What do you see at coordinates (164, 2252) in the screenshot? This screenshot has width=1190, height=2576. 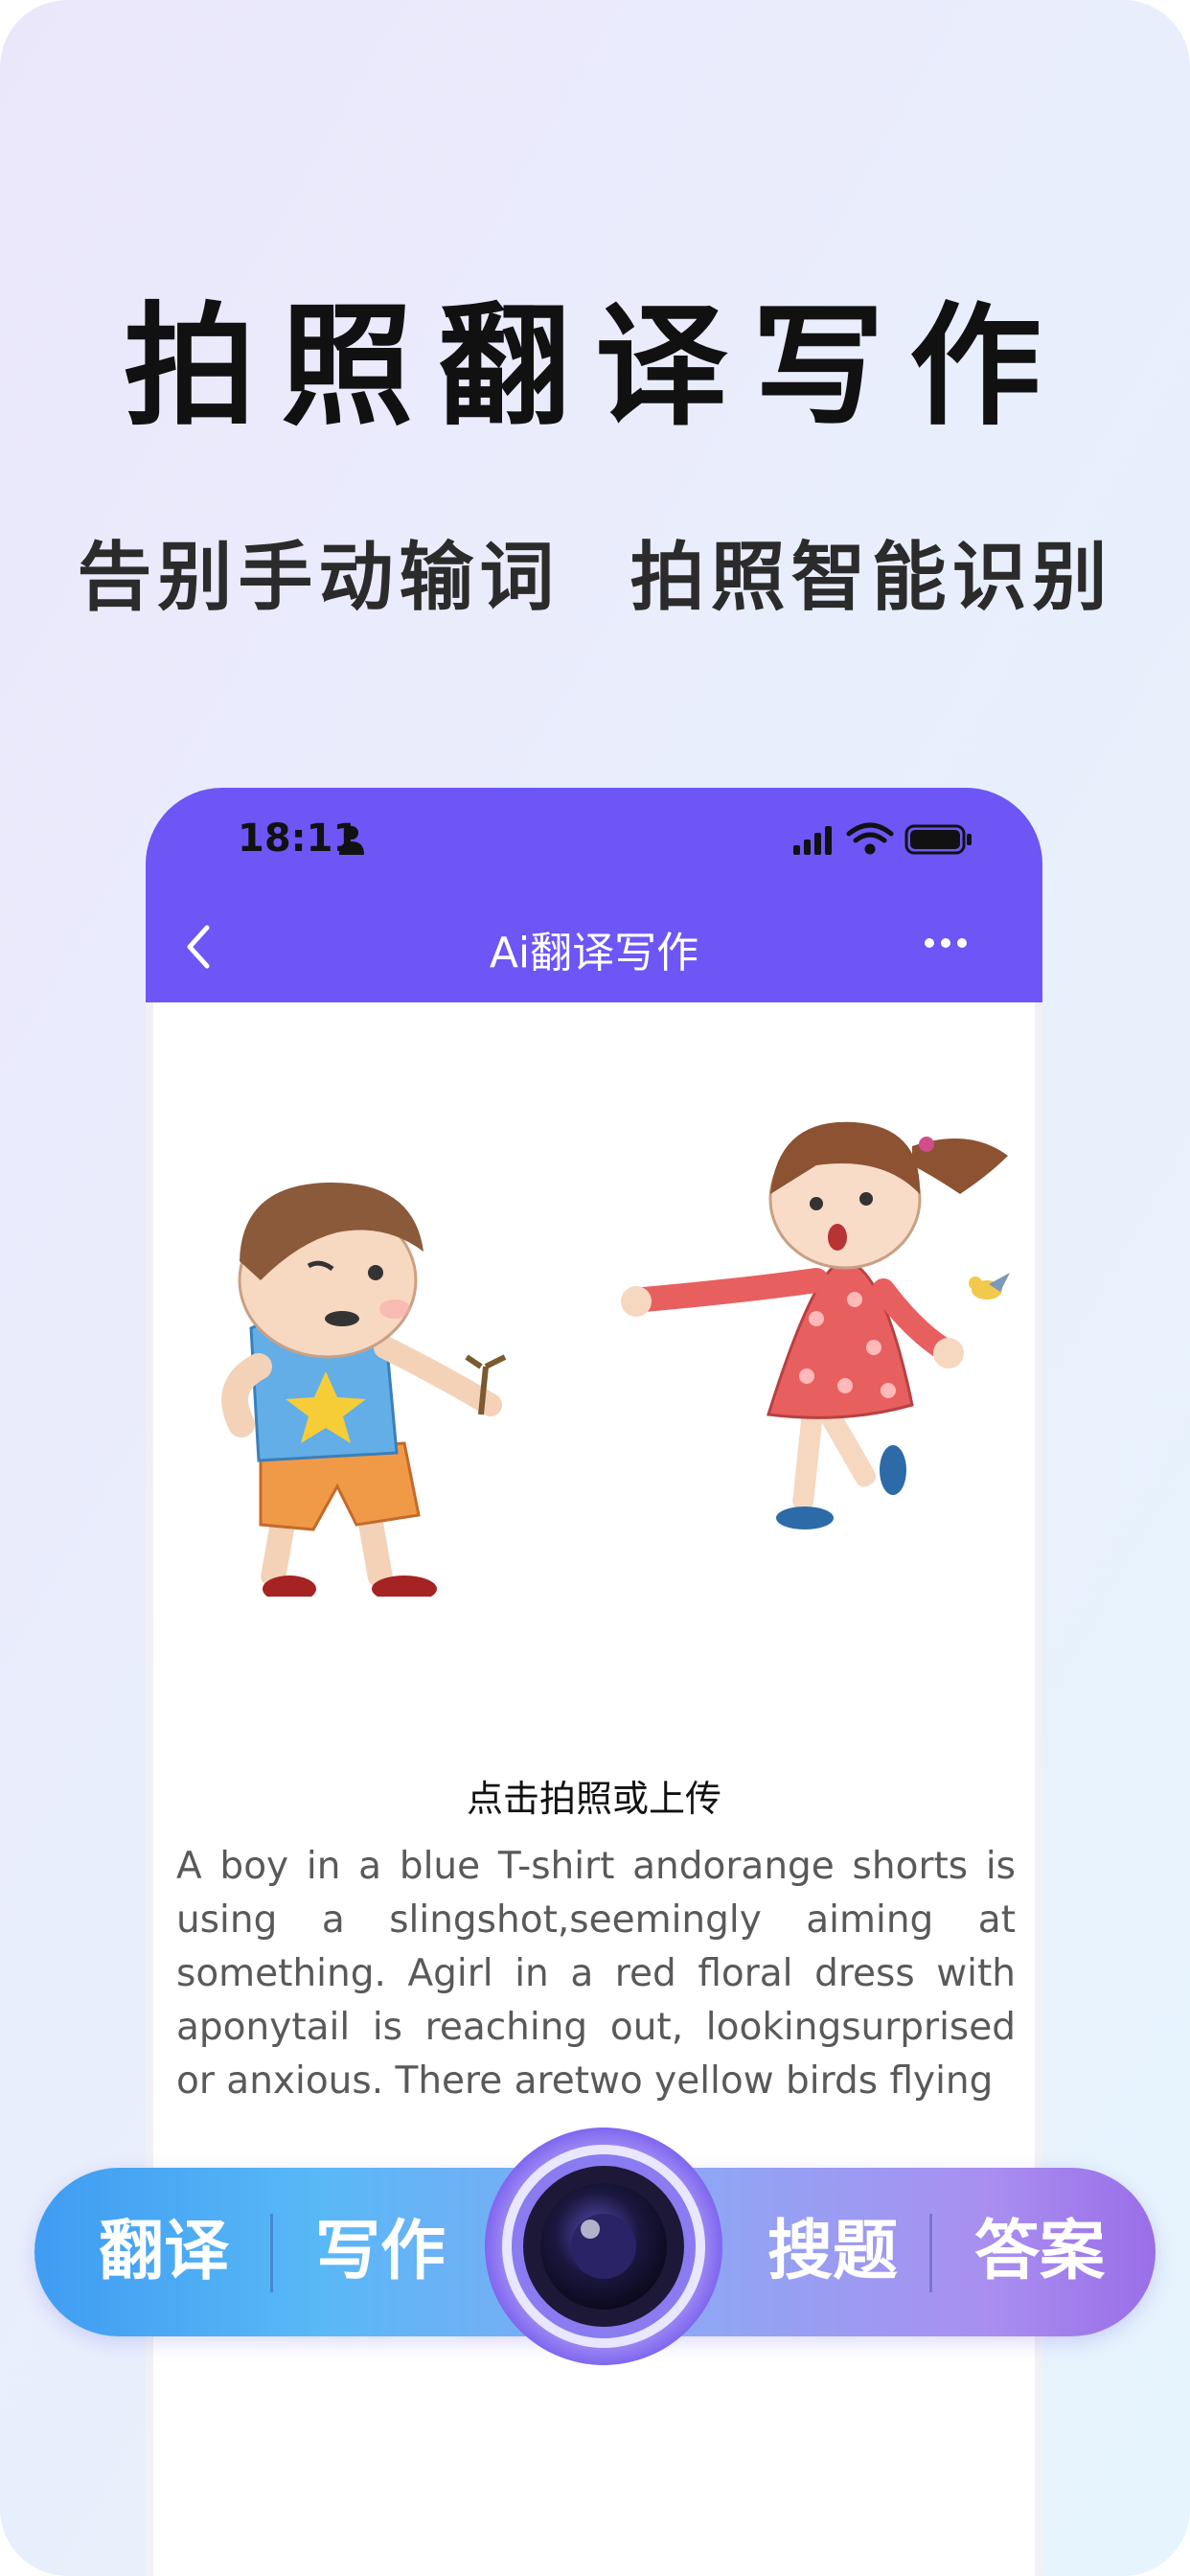 I see `translate-button: 翻译` at bounding box center [164, 2252].